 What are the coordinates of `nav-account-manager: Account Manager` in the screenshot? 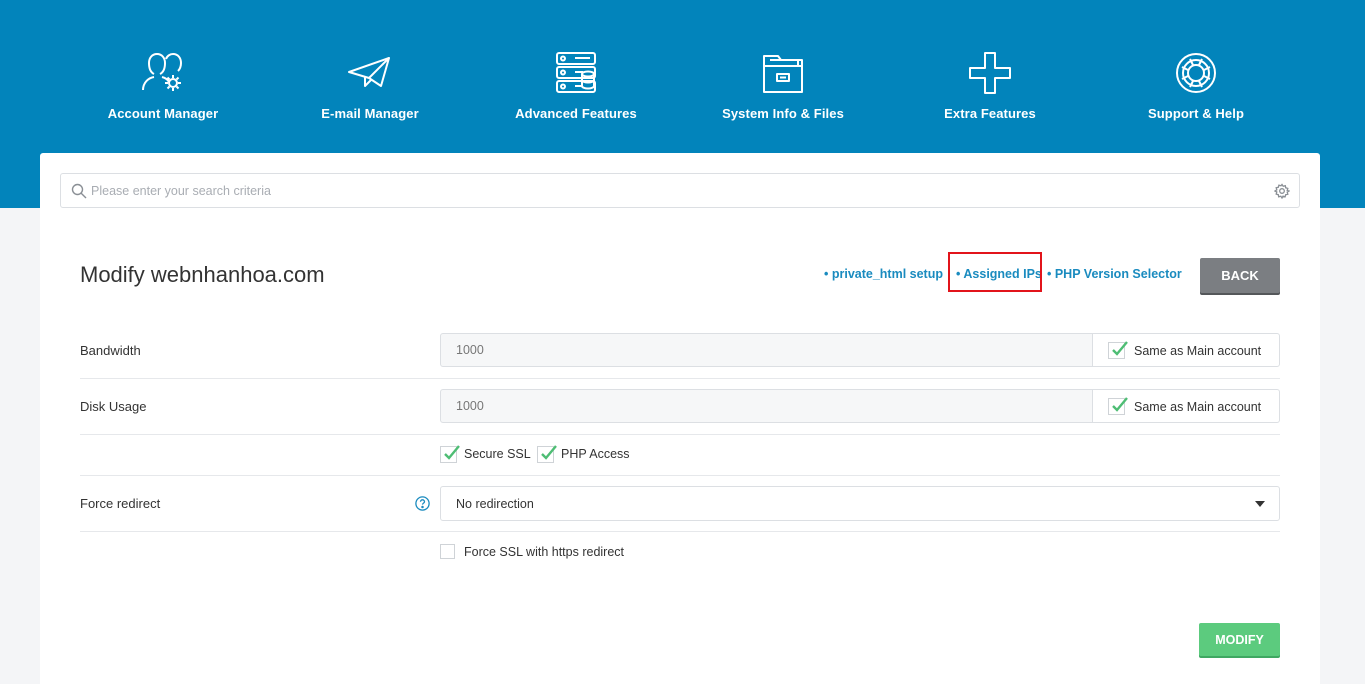 It's located at (163, 85).